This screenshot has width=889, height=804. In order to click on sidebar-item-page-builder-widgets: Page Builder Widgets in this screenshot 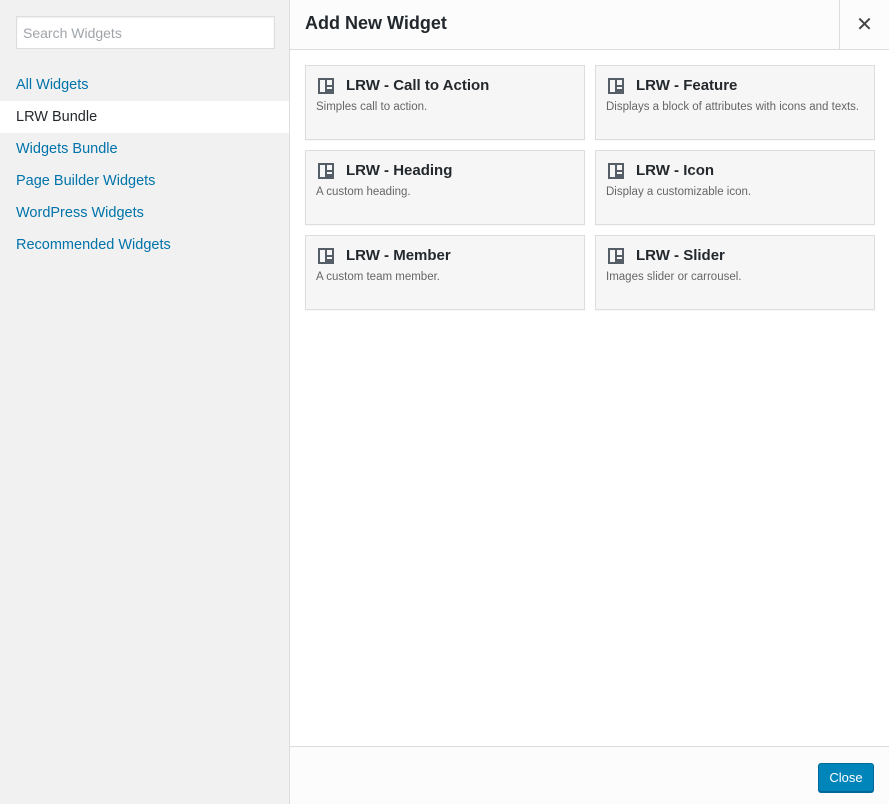, I will do `click(144, 181)`.